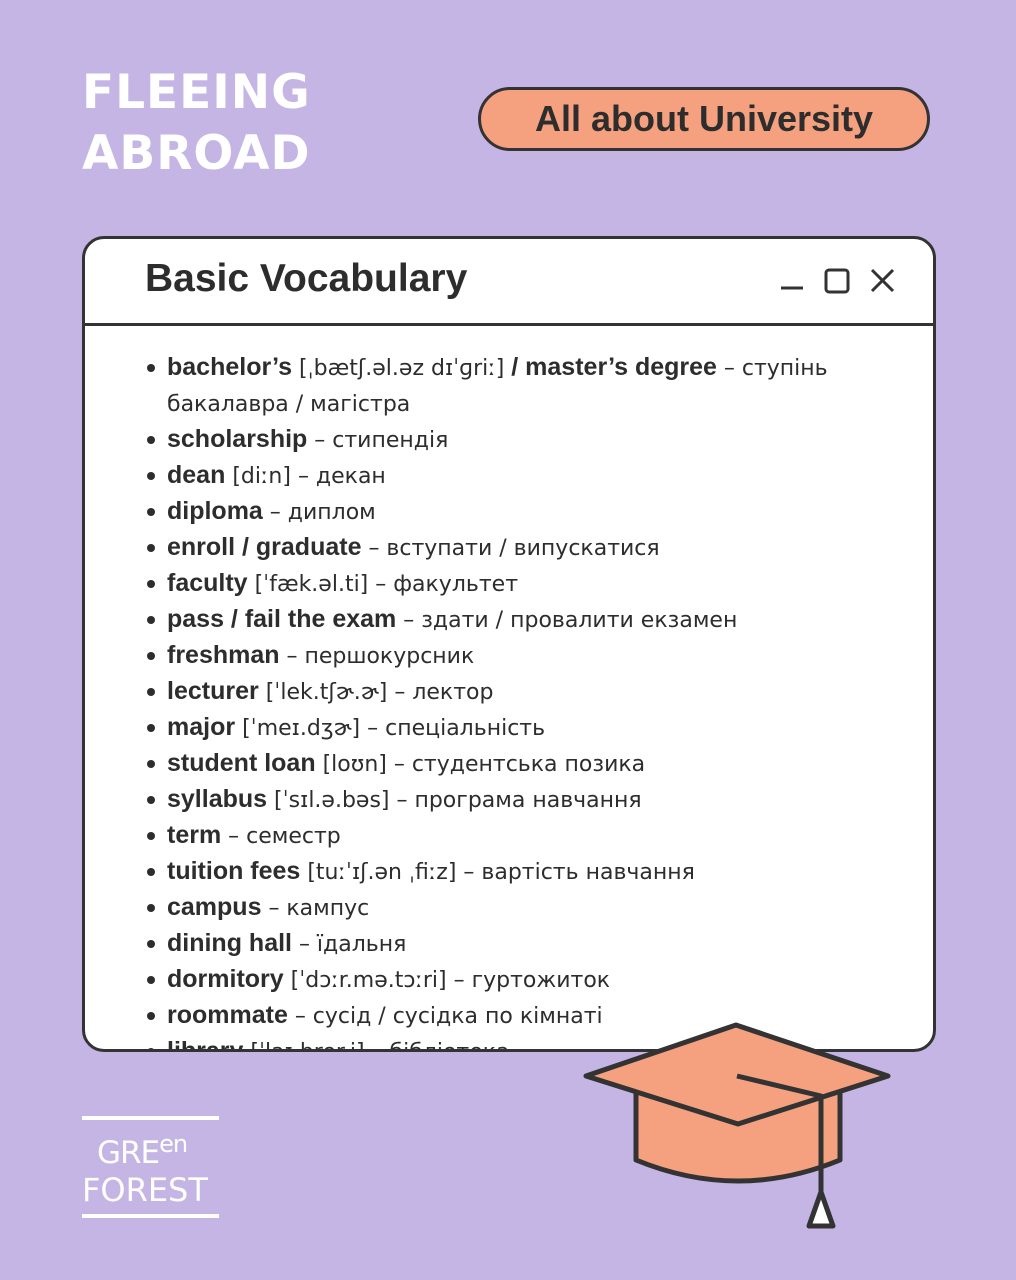 This screenshot has width=1016, height=1280. Describe the element at coordinates (510, 440) in the screenshot. I see `vocab-item: scholarship – стипендія` at that location.